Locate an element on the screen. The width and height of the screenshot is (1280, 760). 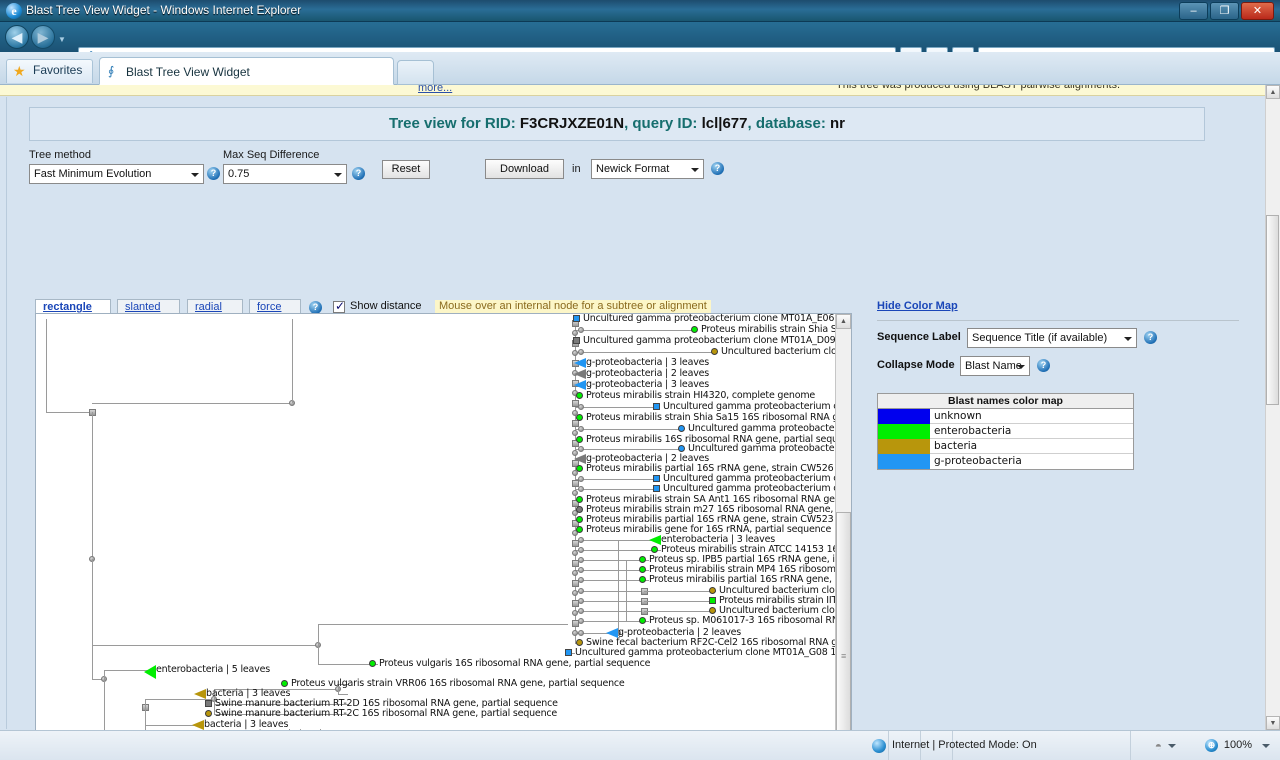
collapse-mode-select: Blast Name is located at coordinates (995, 366).